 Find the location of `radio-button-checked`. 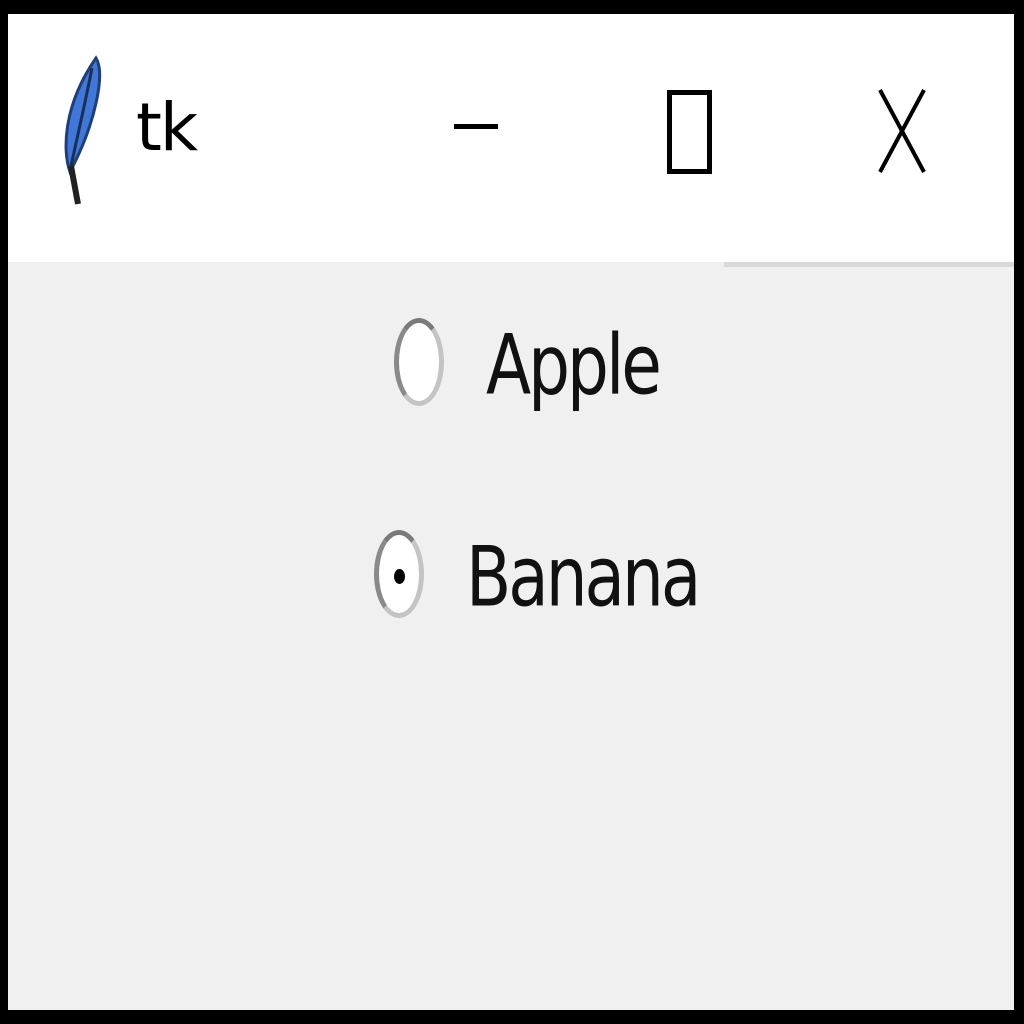

radio-button-checked is located at coordinates (399, 574).